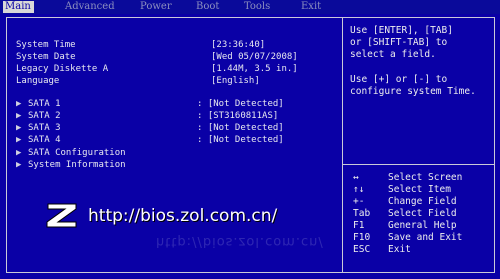 This screenshot has height=279, width=500. Describe the element at coordinates (235, 81) in the screenshot. I see `language-value: [English]` at that location.